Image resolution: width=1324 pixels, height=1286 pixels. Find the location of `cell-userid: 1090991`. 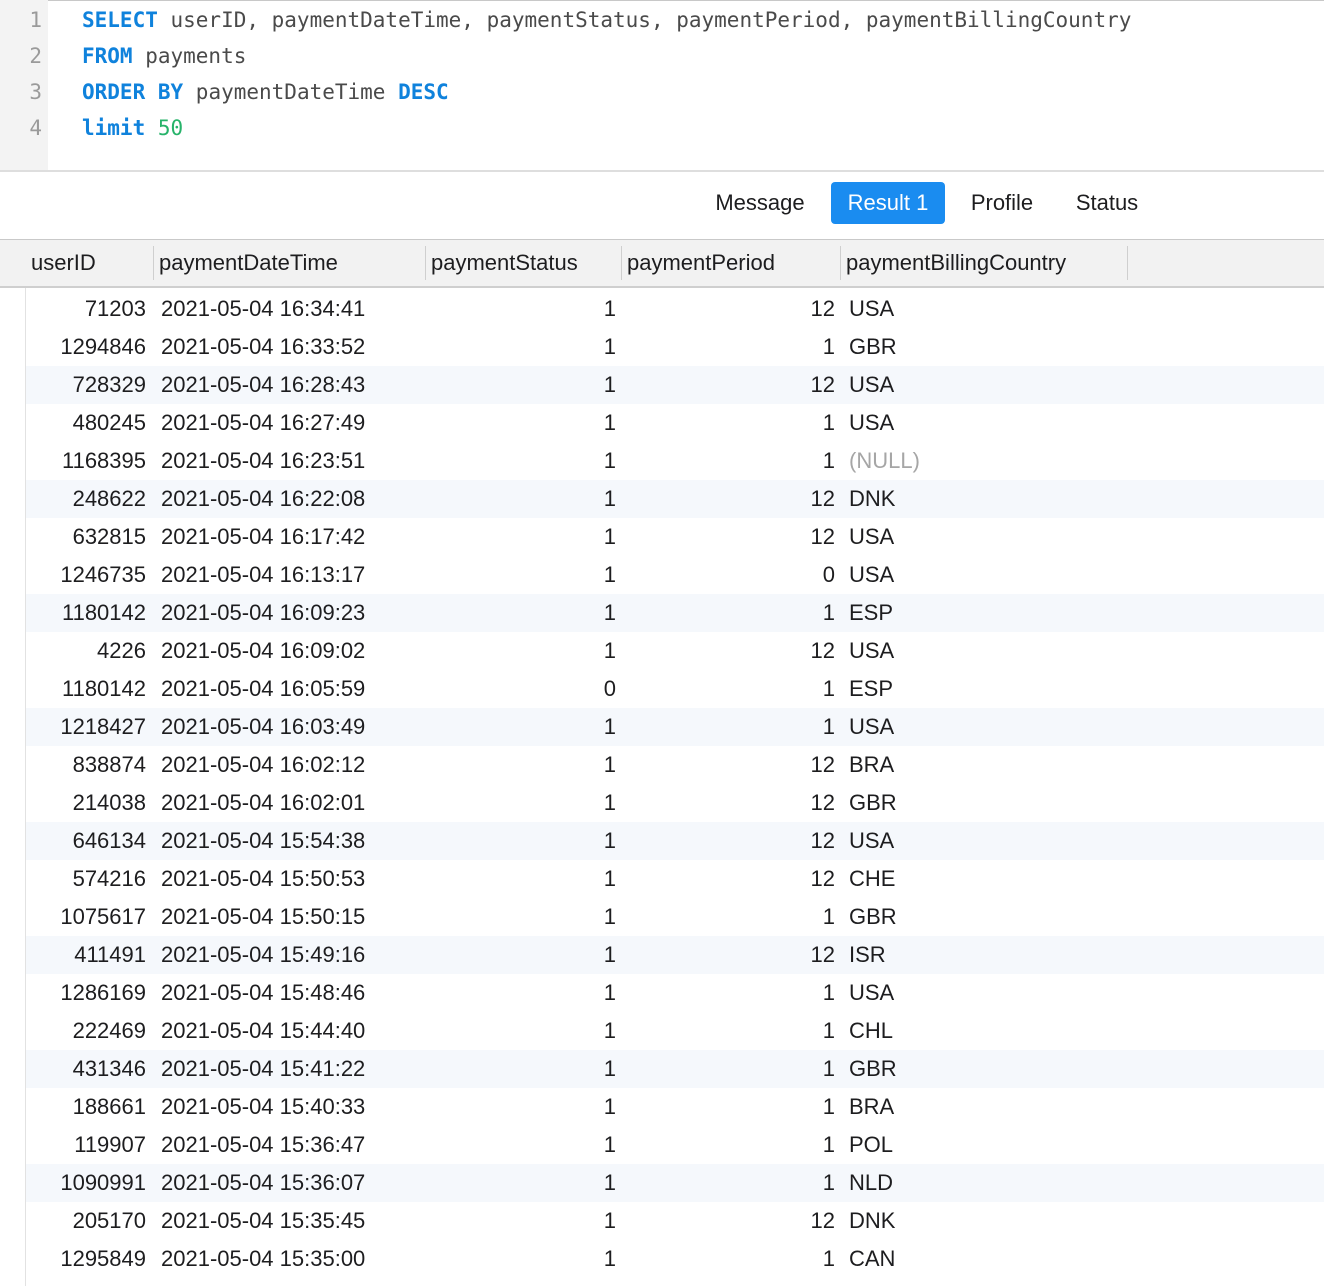

cell-userid: 1090991 is located at coordinates (86, 1183).